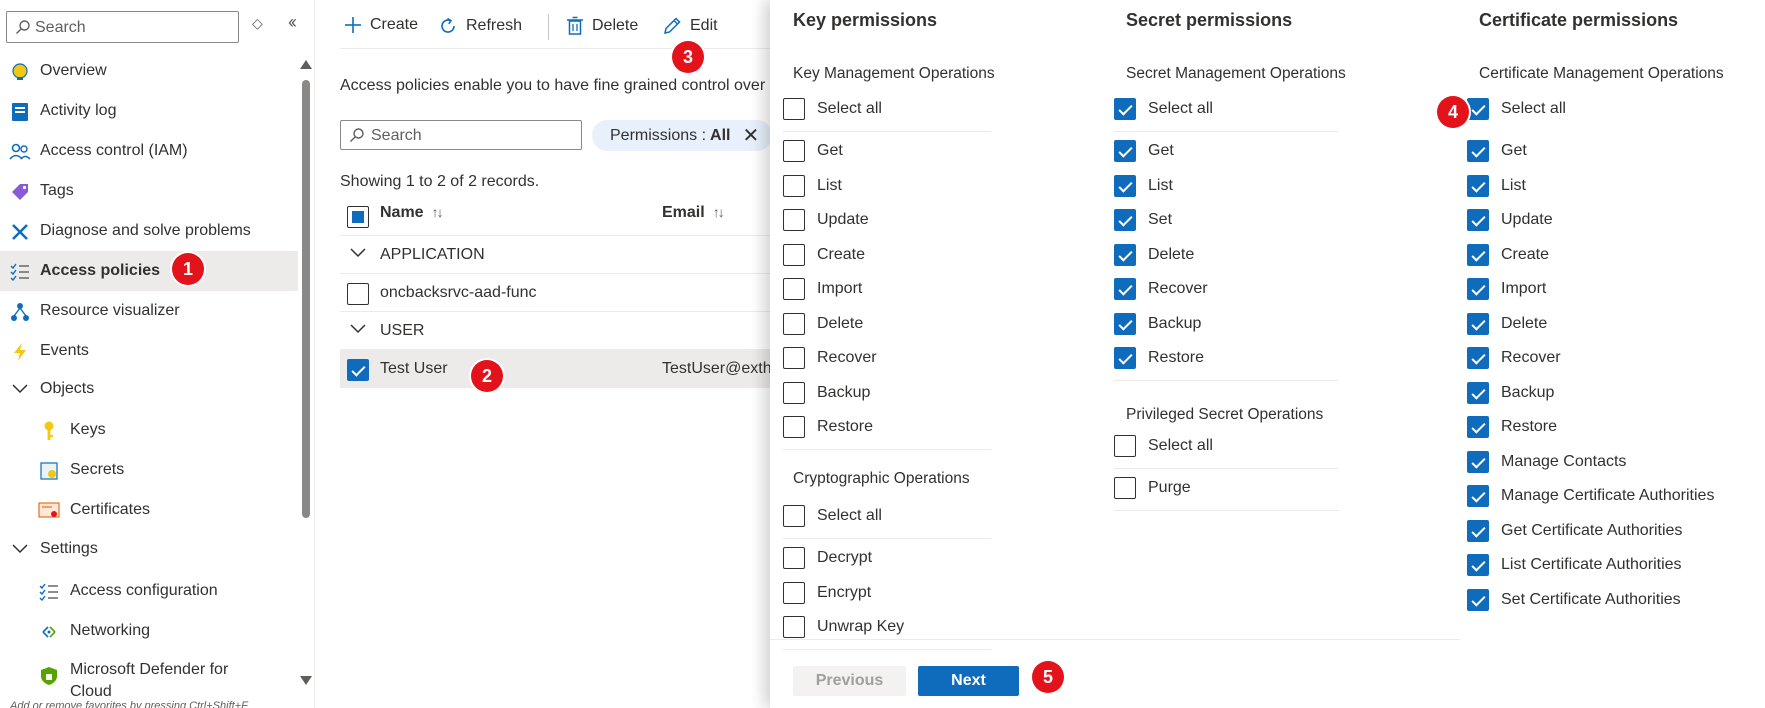  Describe the element at coordinates (306, 299) in the screenshot. I see `sidebar-scrollbar-thumb` at that location.